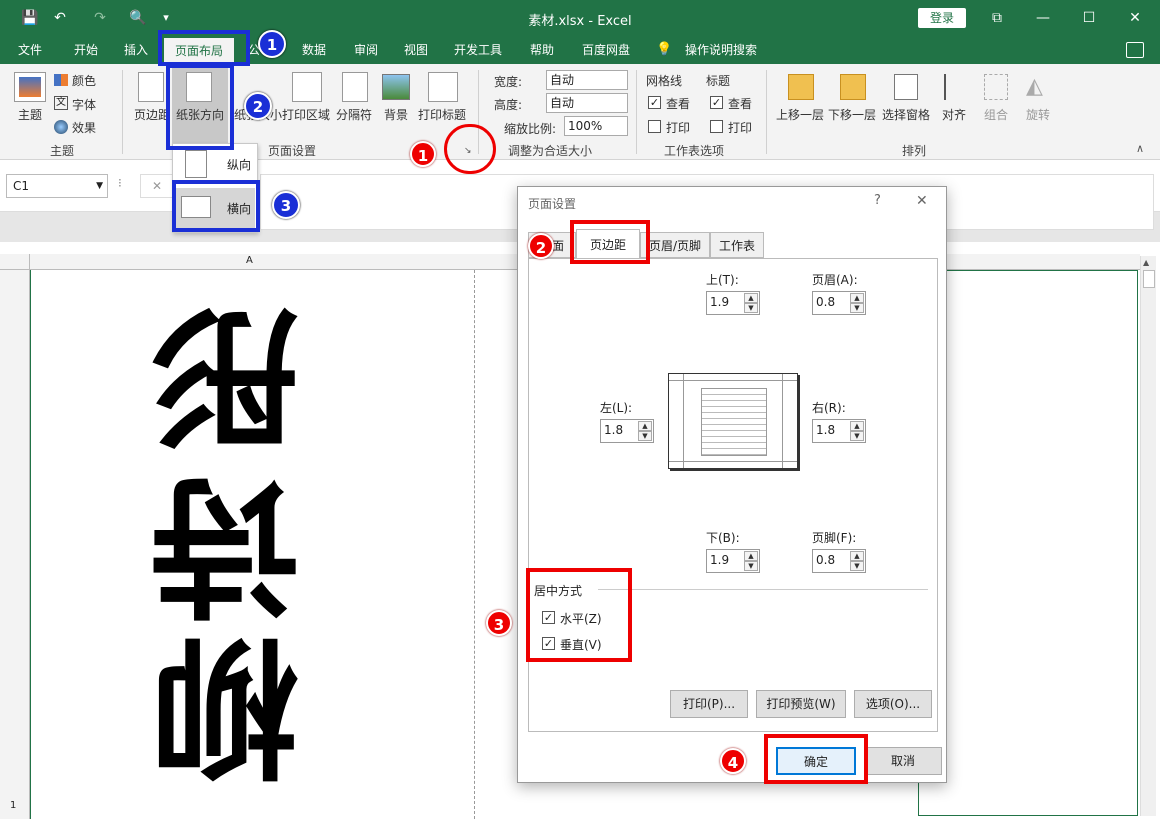  What do you see at coordinates (508, 105) in the screenshot?
I see `height-label: 高度:` at bounding box center [508, 105].